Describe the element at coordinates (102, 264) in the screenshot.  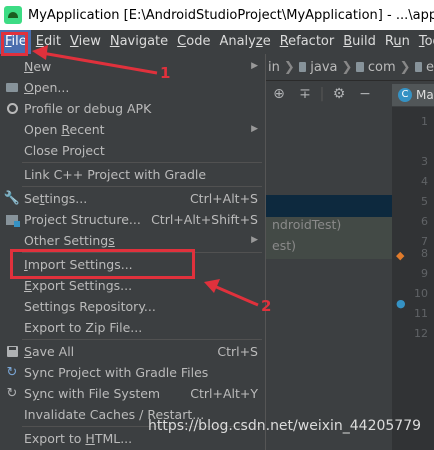
I see `annotation-box-import-settings` at that location.